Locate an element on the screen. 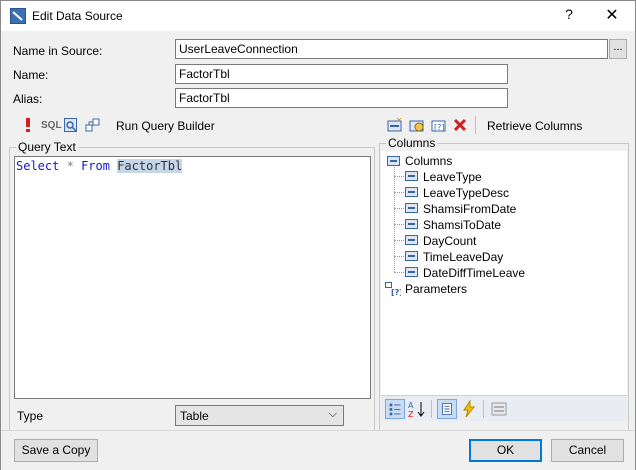 Image resolution: width=636 pixels, height=470 pixels. sql-button: SQL is located at coordinates (51, 125).